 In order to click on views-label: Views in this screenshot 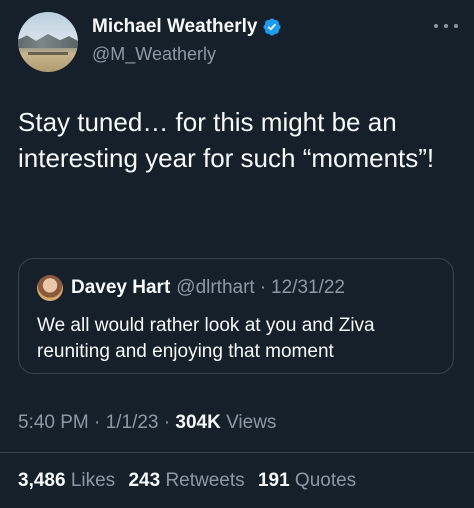, I will do `click(251, 422)`.